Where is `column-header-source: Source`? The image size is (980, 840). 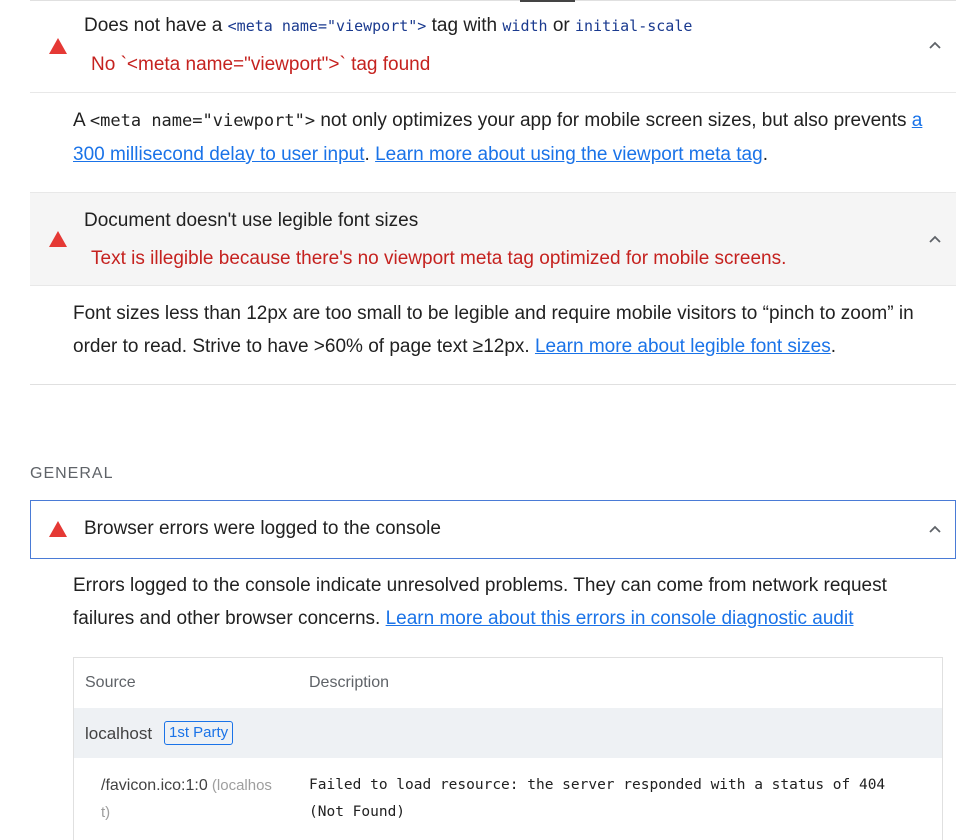
column-header-source: Source is located at coordinates (110, 682).